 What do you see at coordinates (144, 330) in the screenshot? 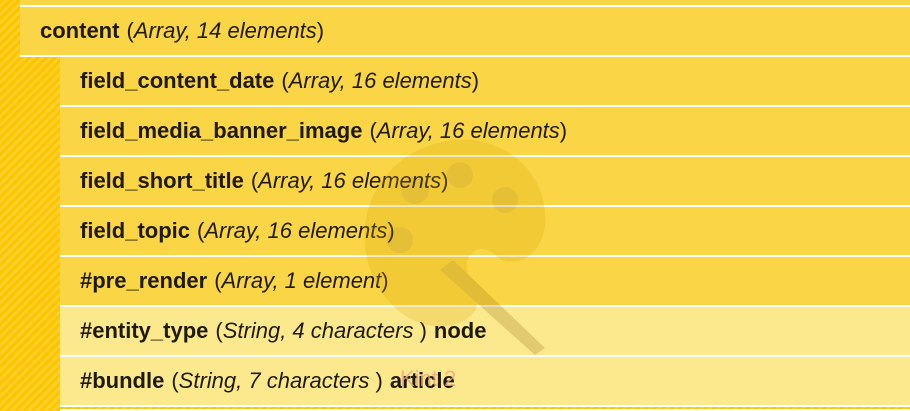
I see `node-key: #entity_type` at bounding box center [144, 330].